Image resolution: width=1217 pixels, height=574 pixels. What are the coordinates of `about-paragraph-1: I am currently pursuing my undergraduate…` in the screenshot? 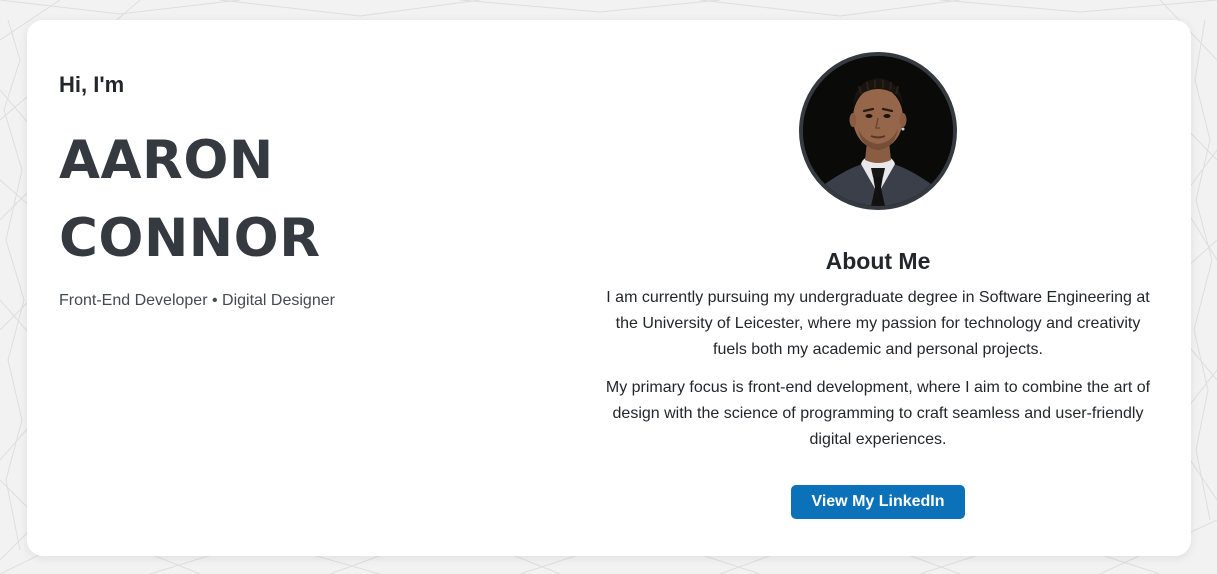 It's located at (878, 323).